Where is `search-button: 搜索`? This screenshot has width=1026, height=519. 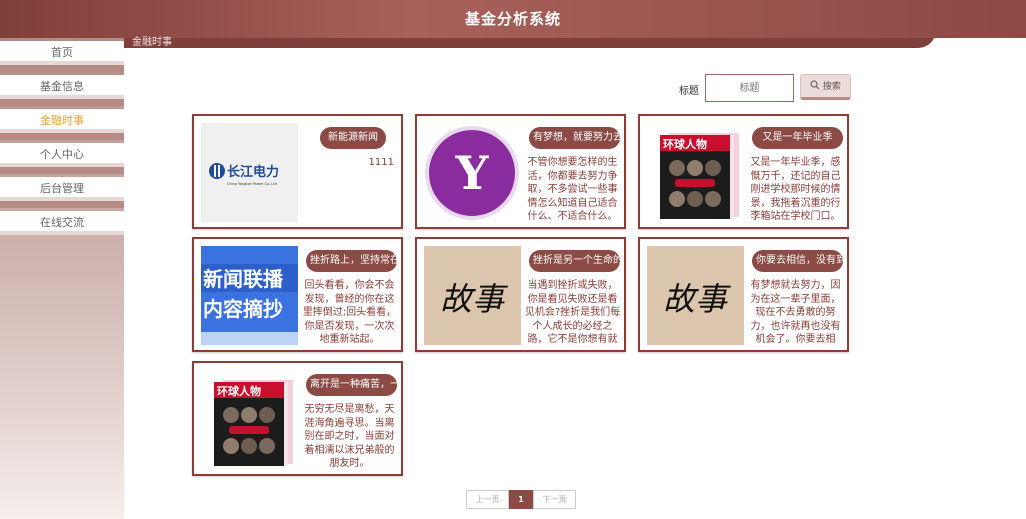 search-button: 搜索 is located at coordinates (825, 87).